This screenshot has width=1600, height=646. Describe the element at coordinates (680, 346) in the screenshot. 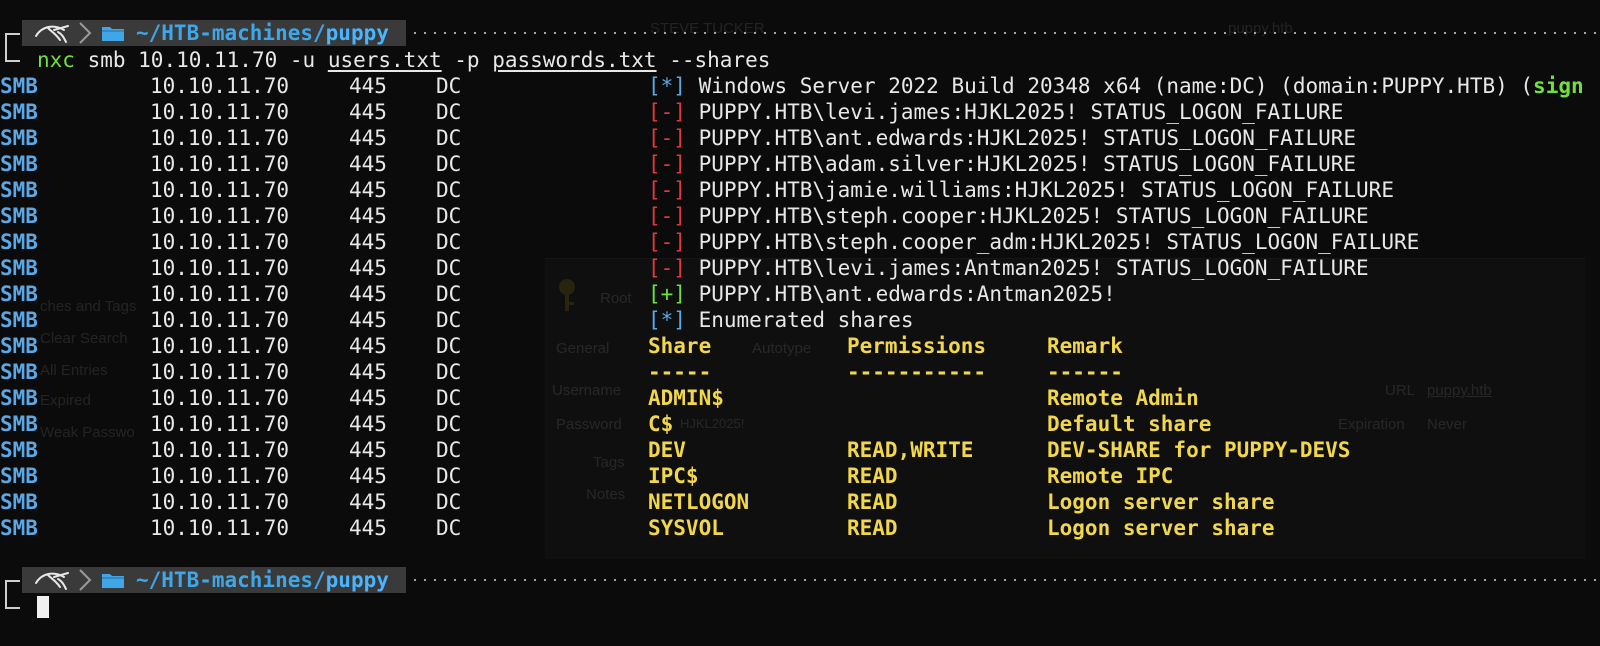

I see `share-name: Share` at that location.